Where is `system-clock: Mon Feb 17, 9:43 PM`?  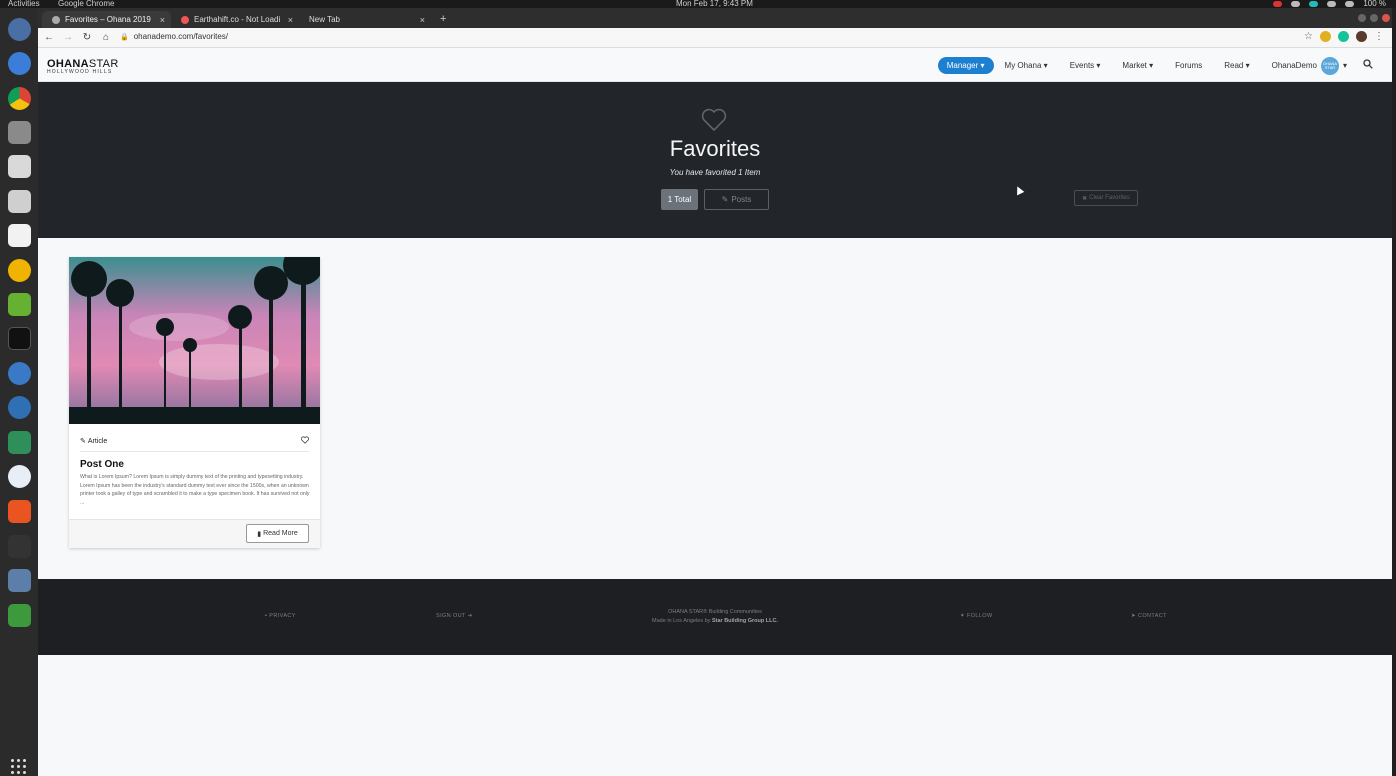
system-clock: Mon Feb 17, 9:43 PM is located at coordinates (714, 4).